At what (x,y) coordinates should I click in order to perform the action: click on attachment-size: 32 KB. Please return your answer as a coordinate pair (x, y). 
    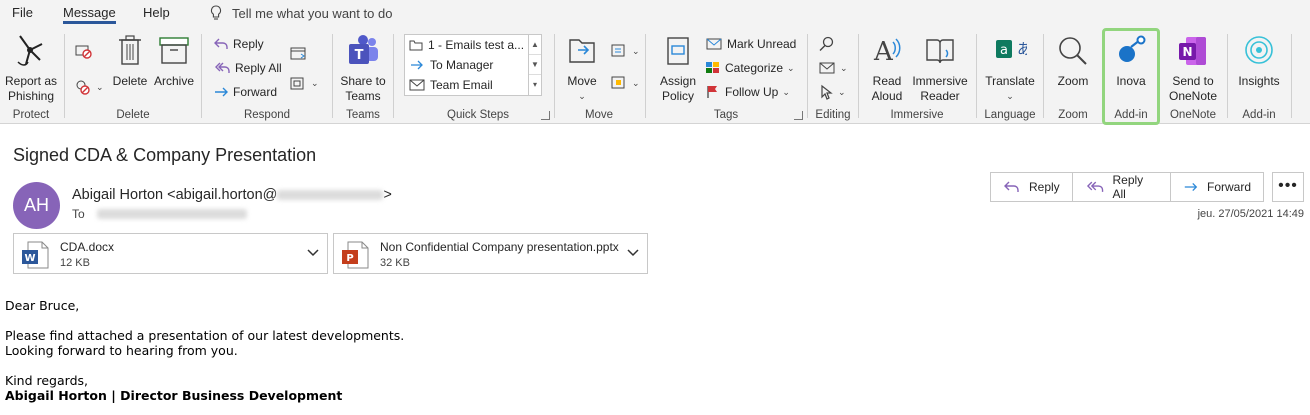
    Looking at the image, I should click on (395, 263).